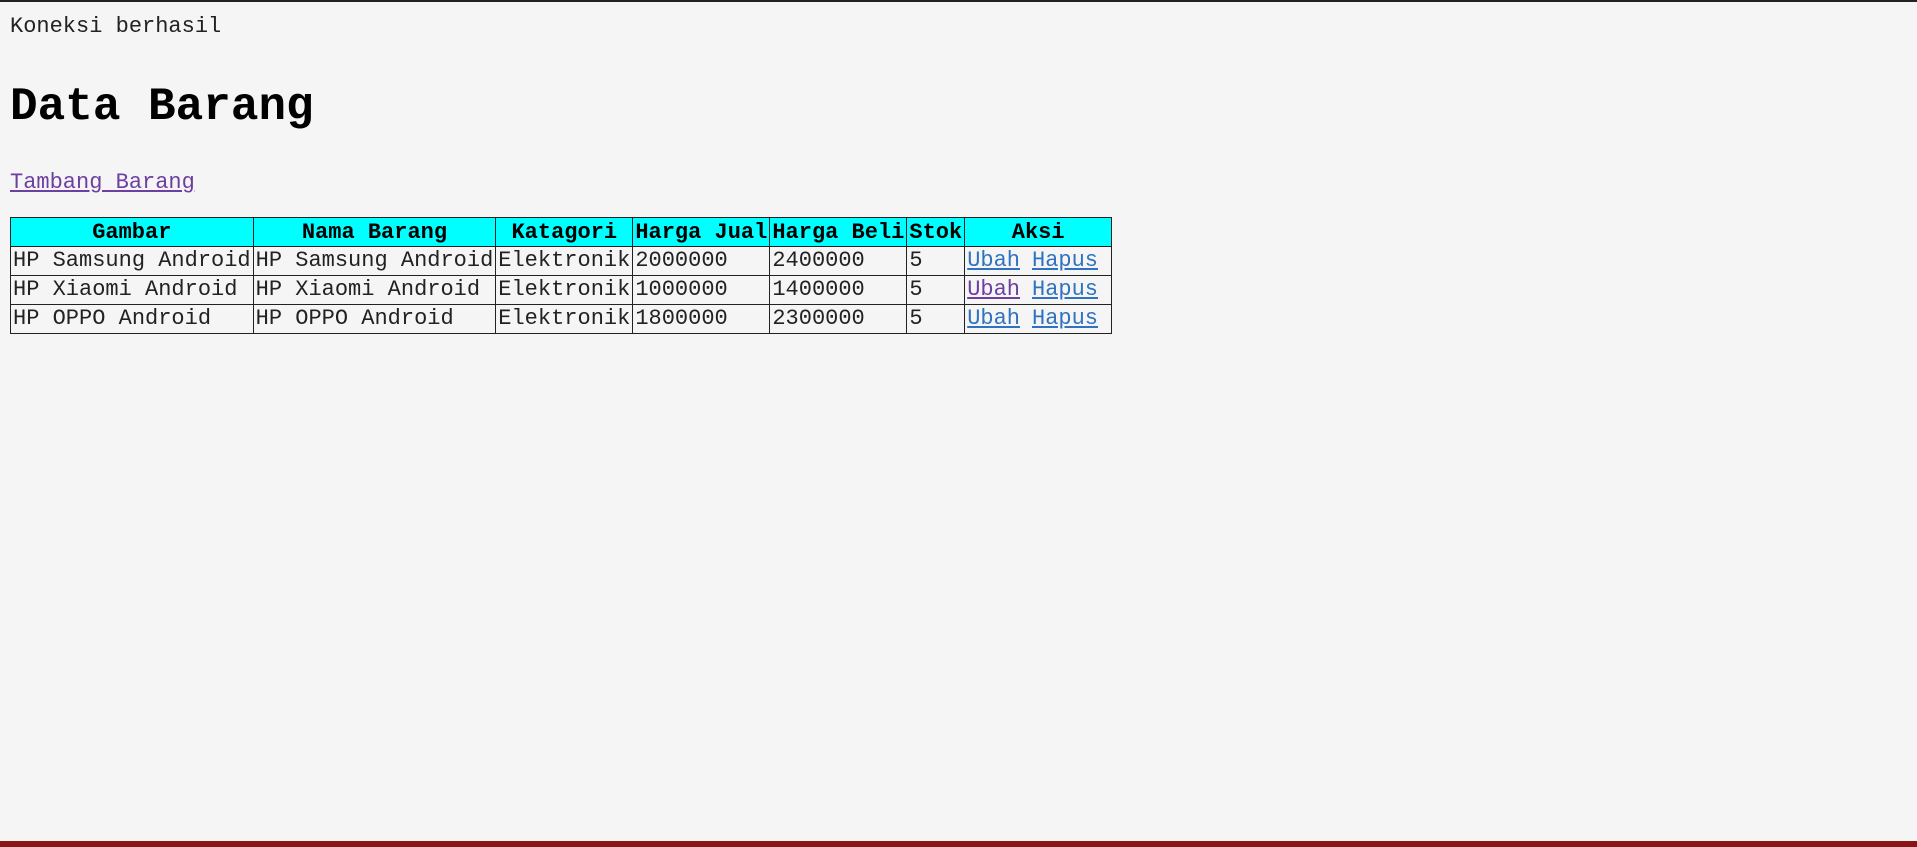 The width and height of the screenshot is (1917, 847). Describe the element at coordinates (374, 290) in the screenshot. I see `cell-nama-barang: HP Xiaomi Android` at that location.